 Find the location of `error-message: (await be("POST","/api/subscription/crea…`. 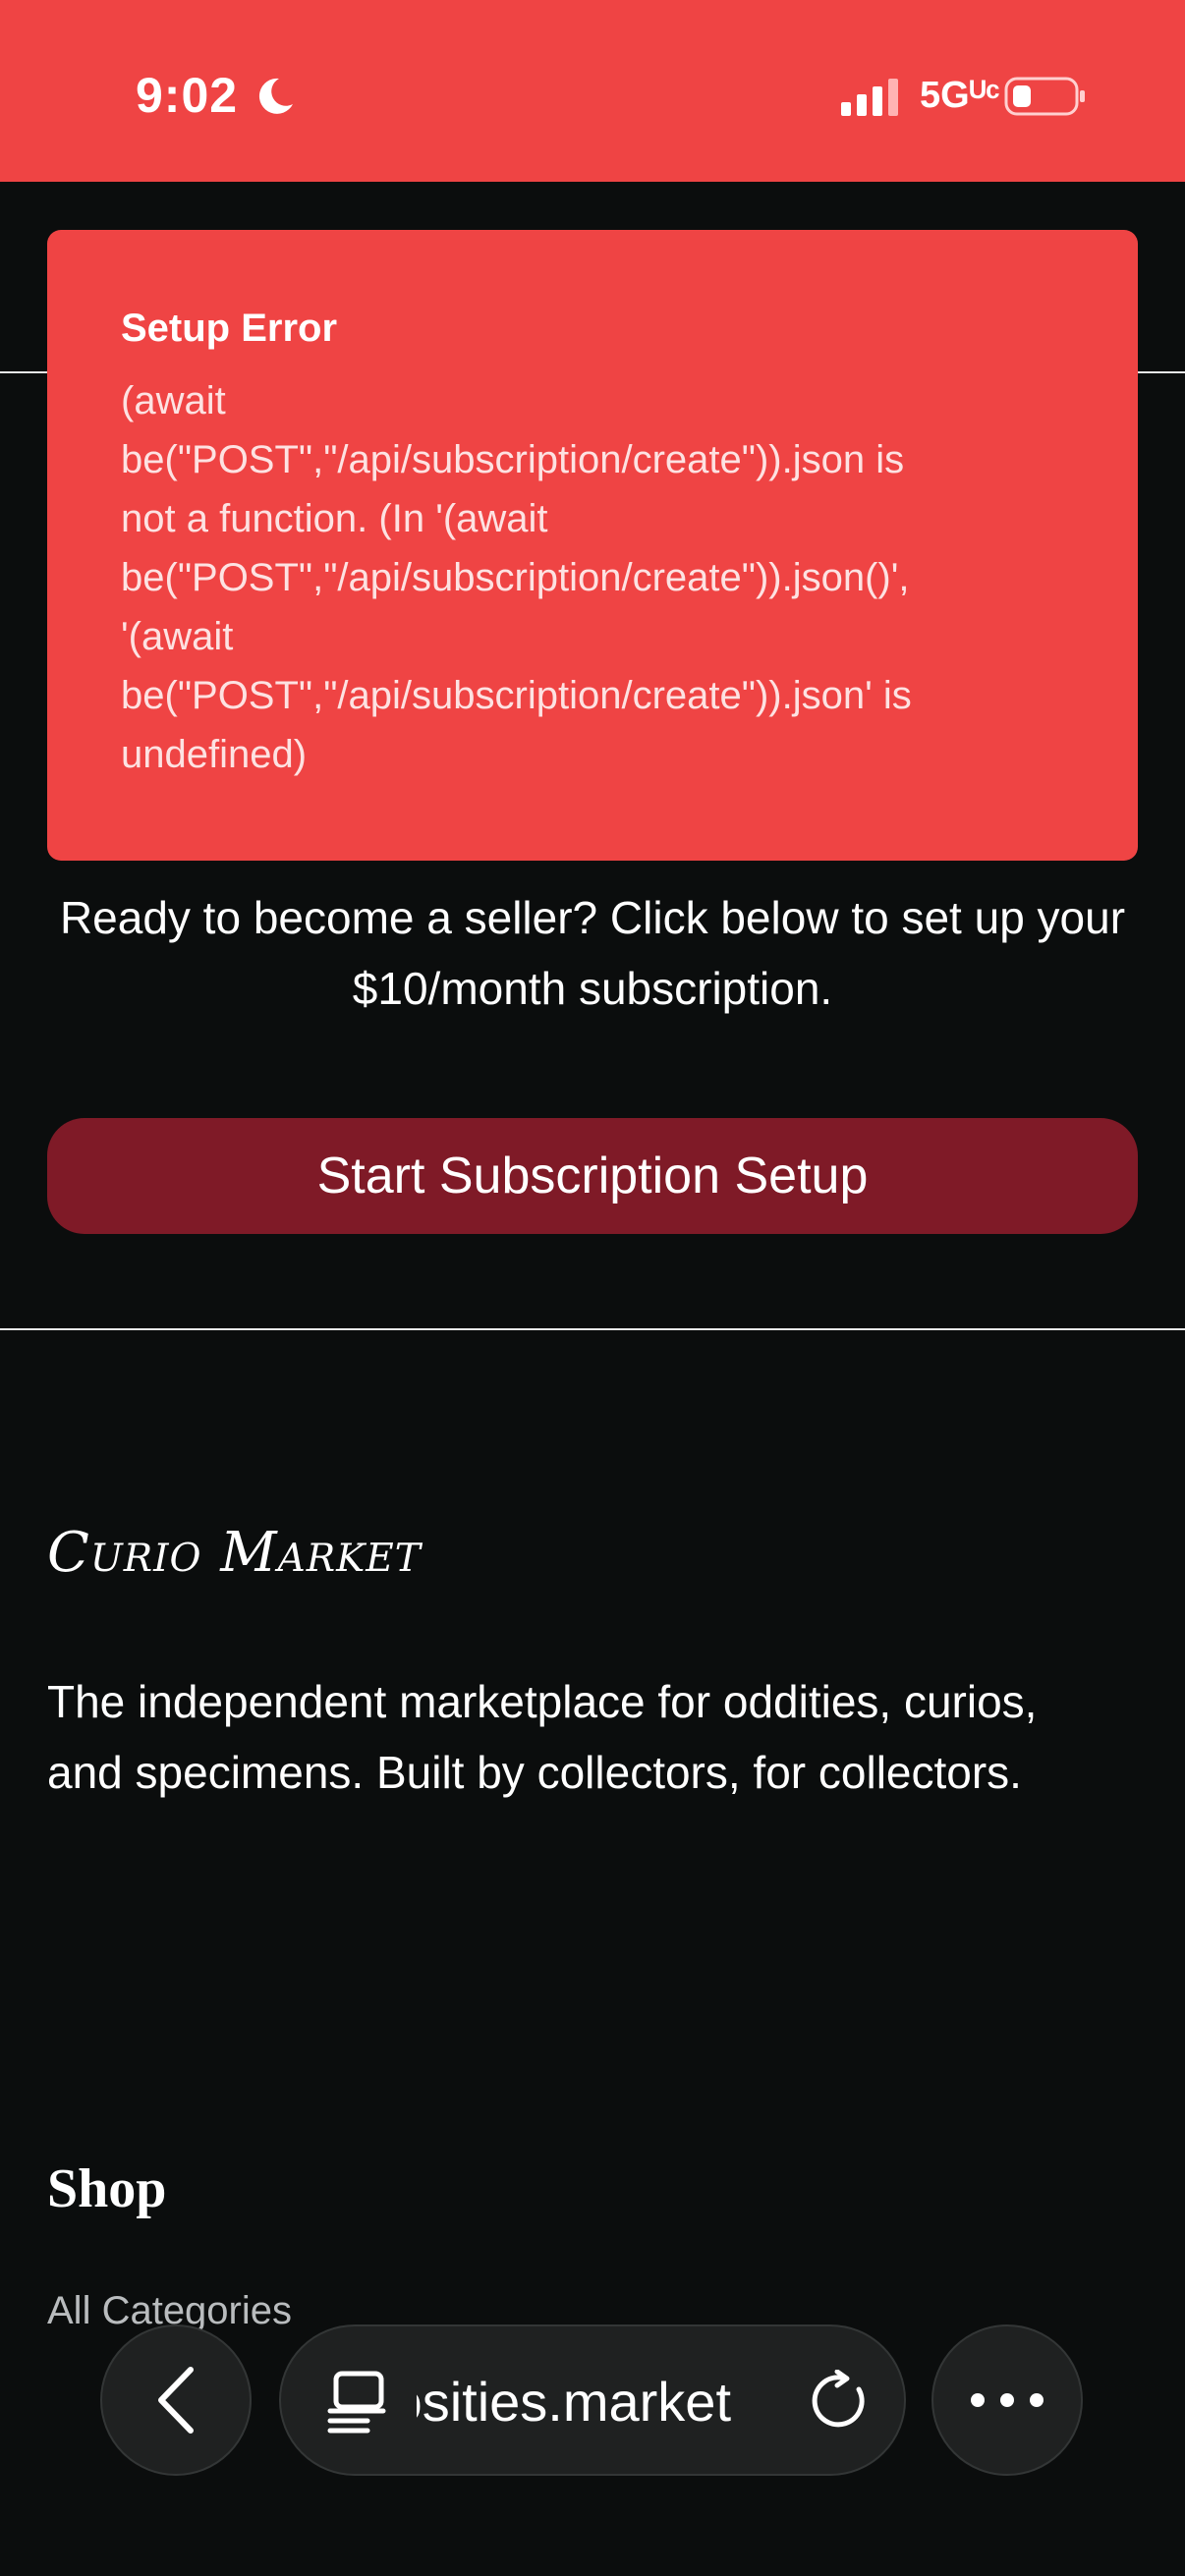

error-message: (await be("POST","/api/subscription/crea… is located at coordinates (517, 577).